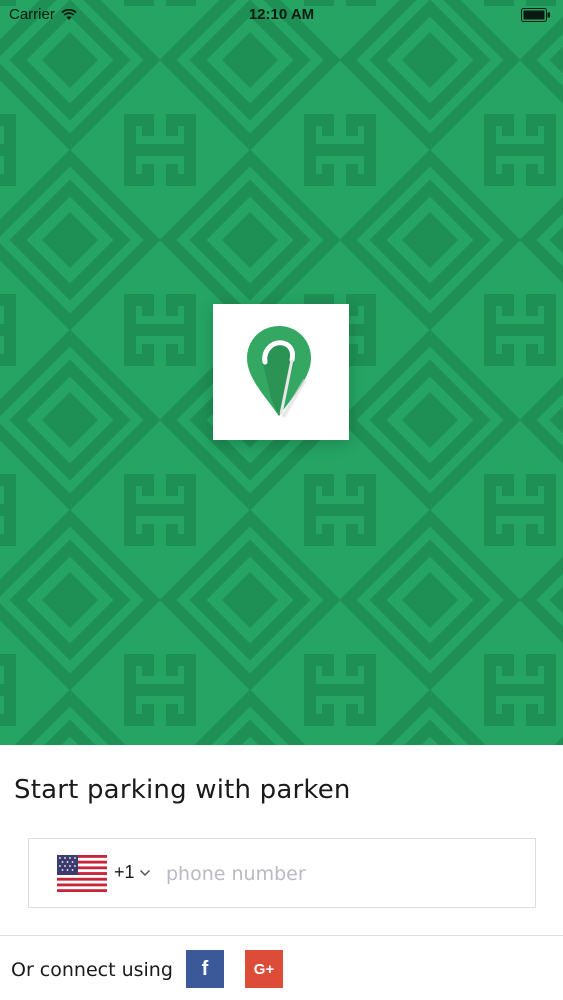 The height and width of the screenshot is (1000, 563). Describe the element at coordinates (535, 15) in the screenshot. I see `battery-icon` at that location.